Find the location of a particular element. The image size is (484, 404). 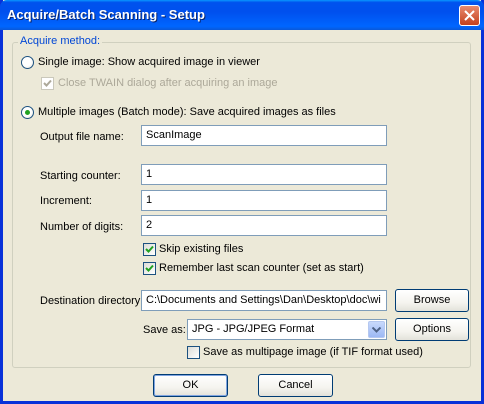

close-icon is located at coordinates (469, 15).